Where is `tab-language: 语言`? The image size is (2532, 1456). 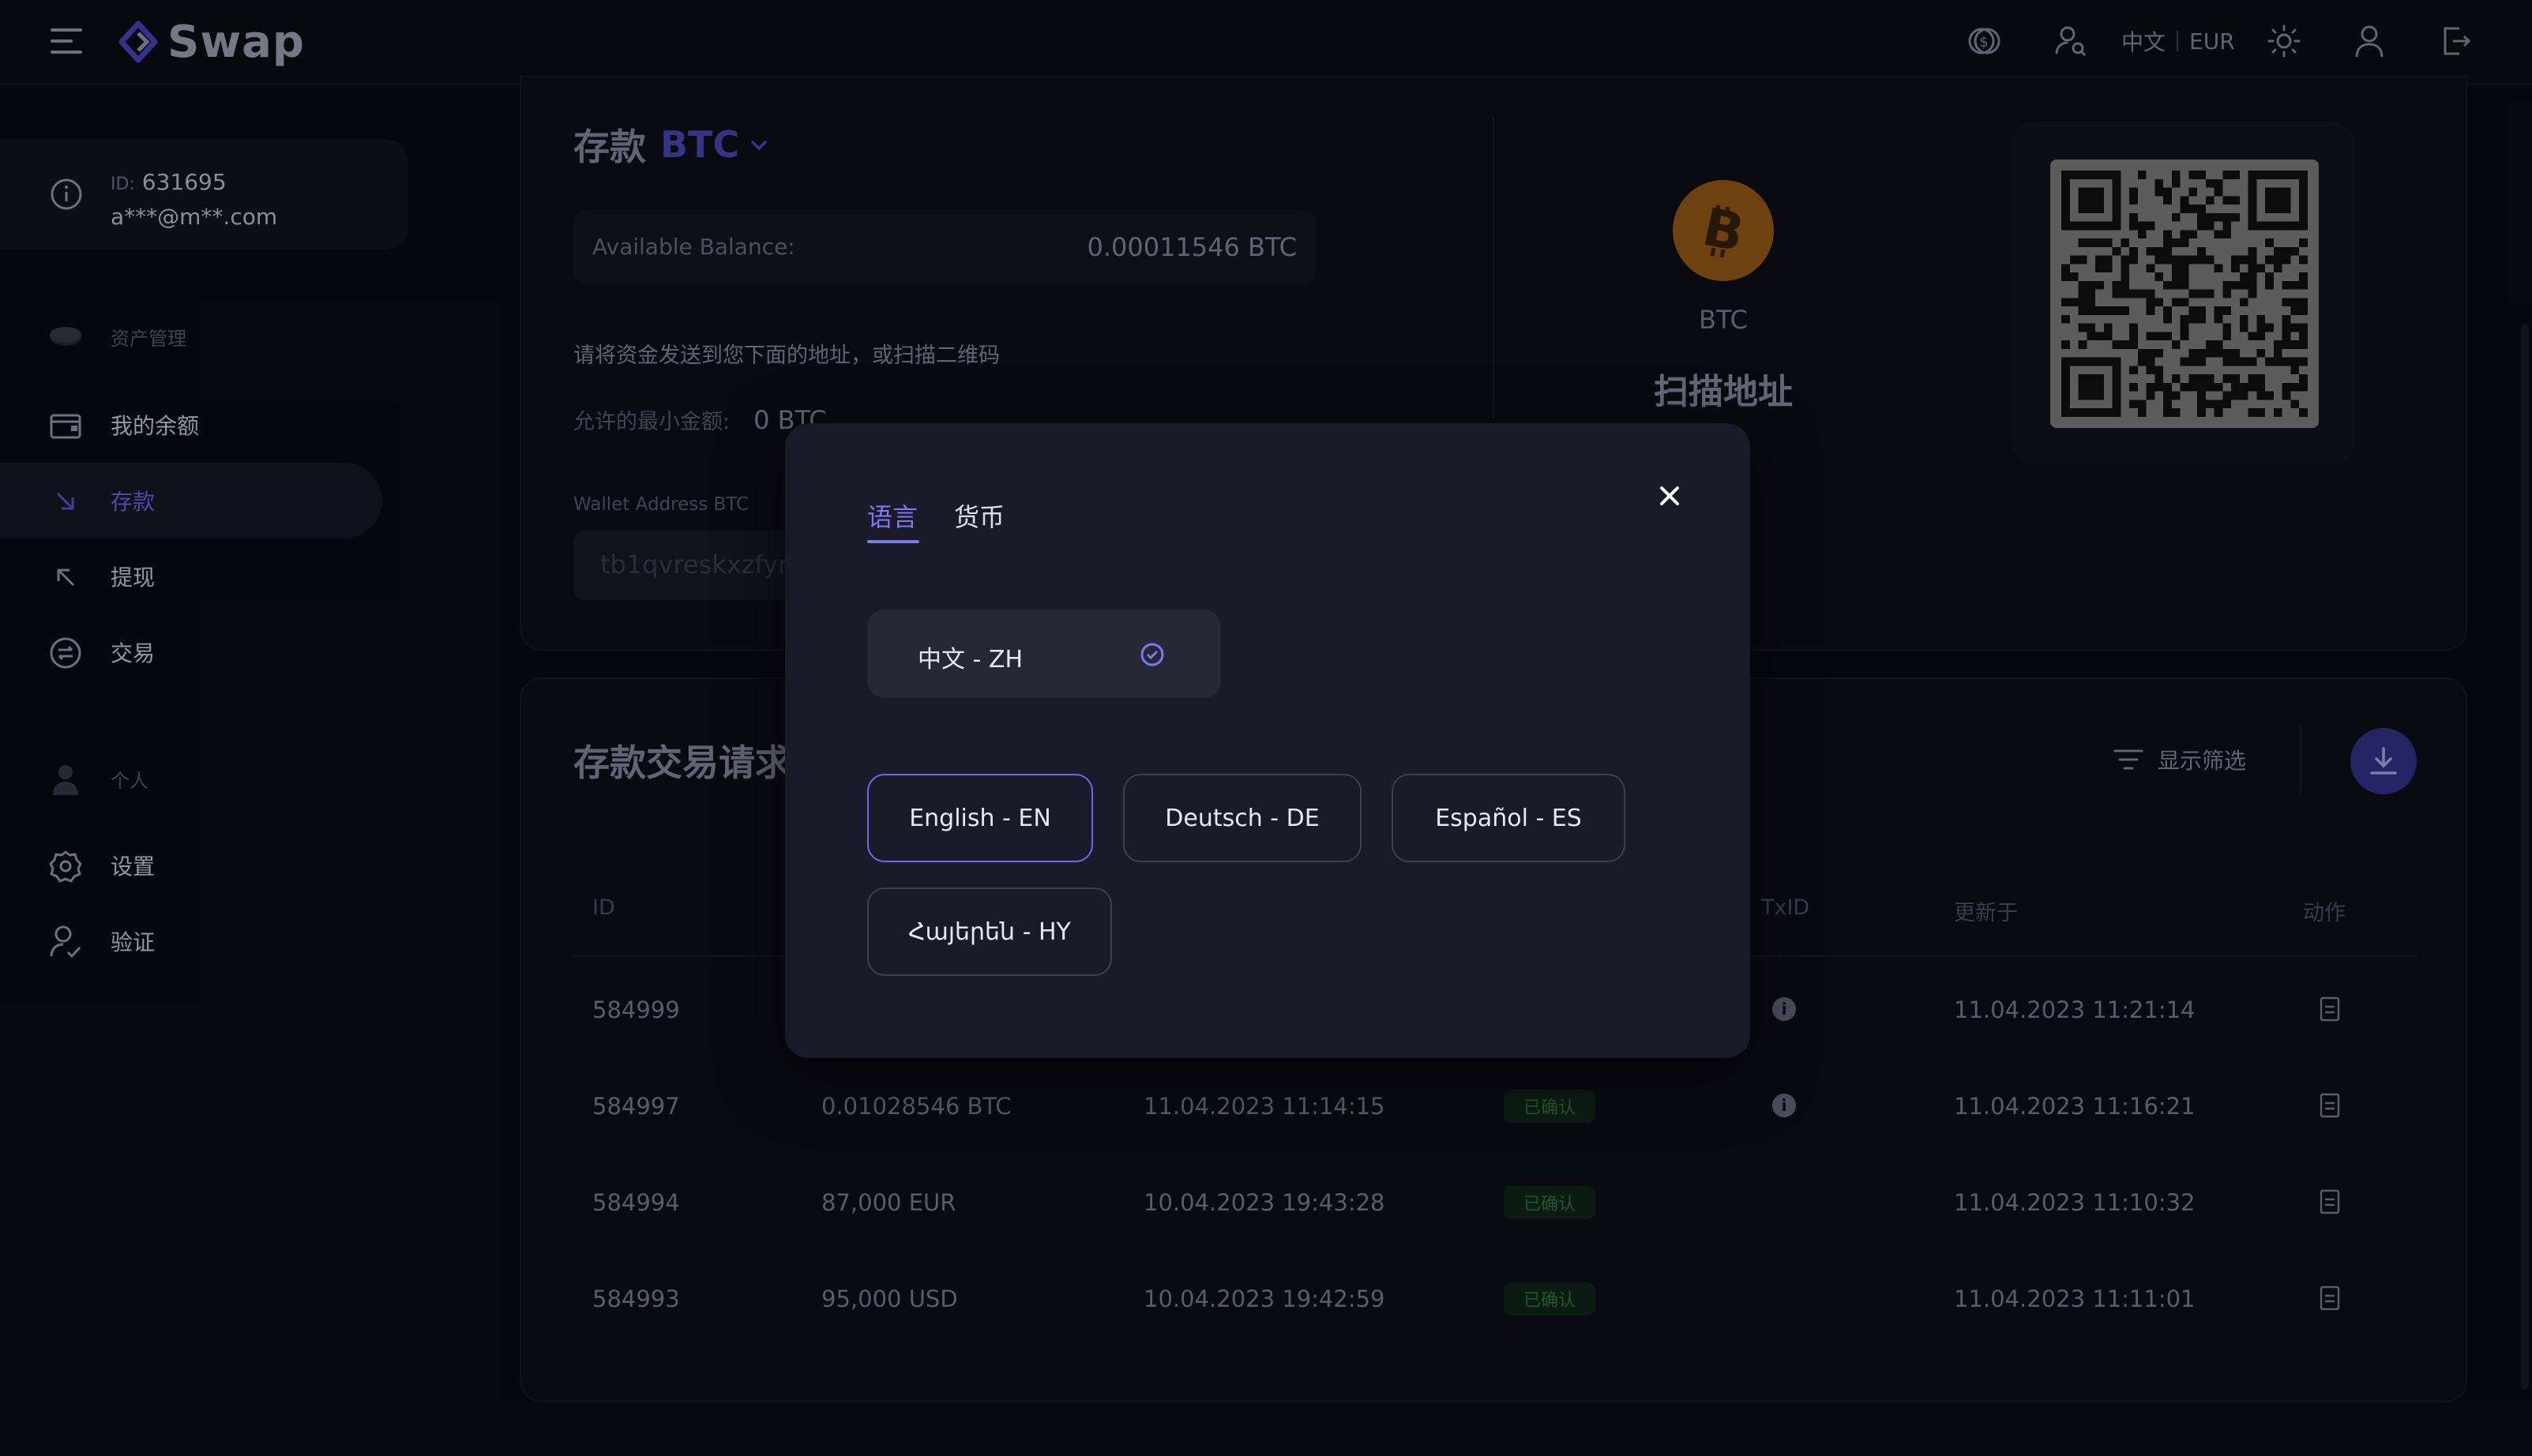 tab-language: 语言 is located at coordinates (892, 515).